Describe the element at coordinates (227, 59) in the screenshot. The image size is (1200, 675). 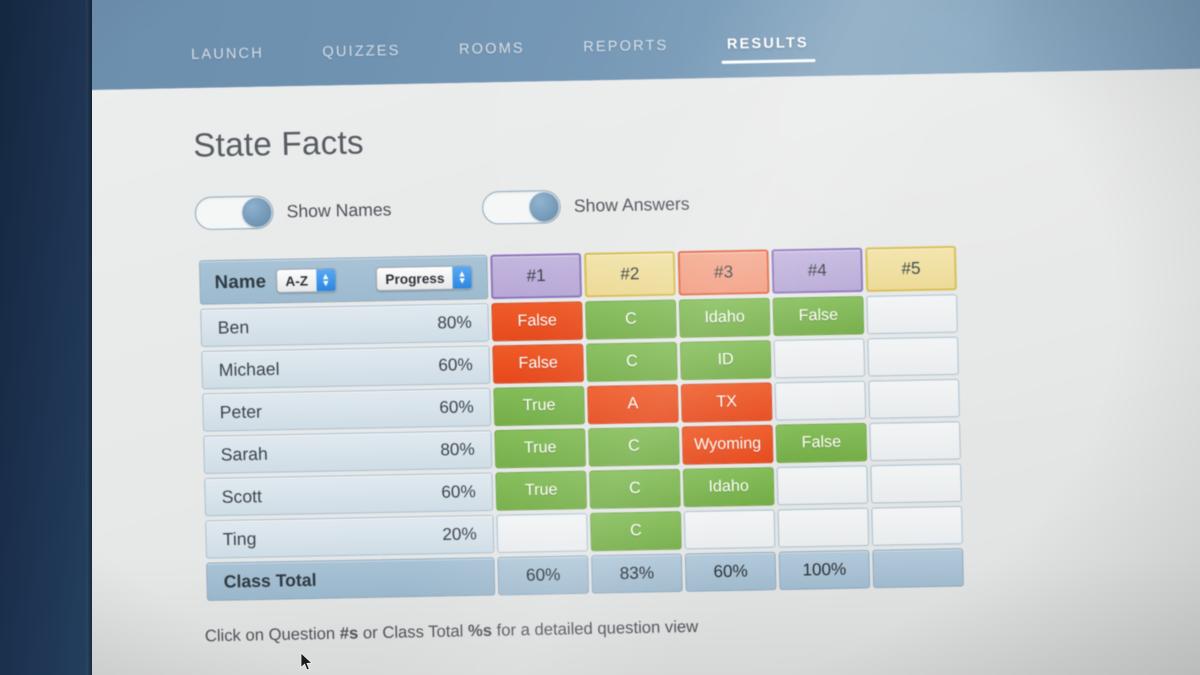
I see `nav-tab-launch: LAUNCH` at that location.